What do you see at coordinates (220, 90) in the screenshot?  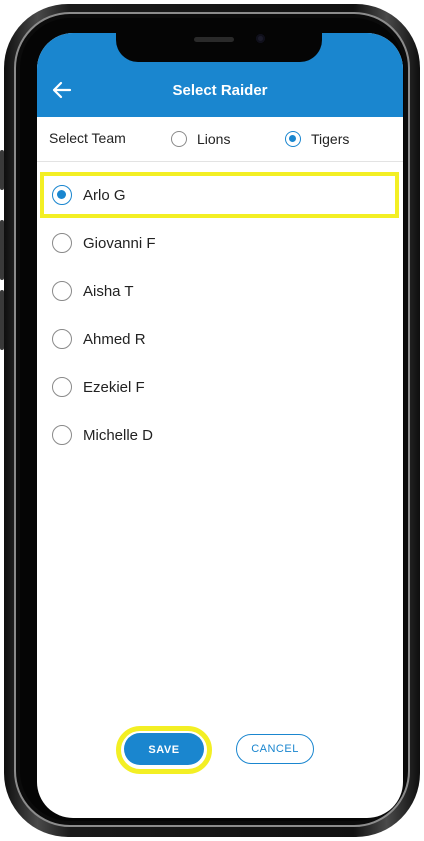 I see `page-title: Select Raider` at bounding box center [220, 90].